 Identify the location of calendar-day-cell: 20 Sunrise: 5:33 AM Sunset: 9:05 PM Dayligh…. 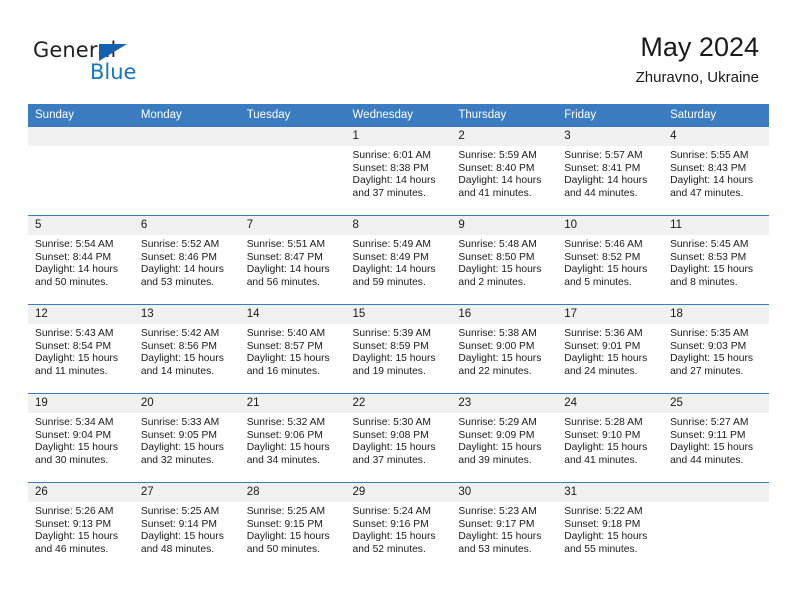
(186, 438).